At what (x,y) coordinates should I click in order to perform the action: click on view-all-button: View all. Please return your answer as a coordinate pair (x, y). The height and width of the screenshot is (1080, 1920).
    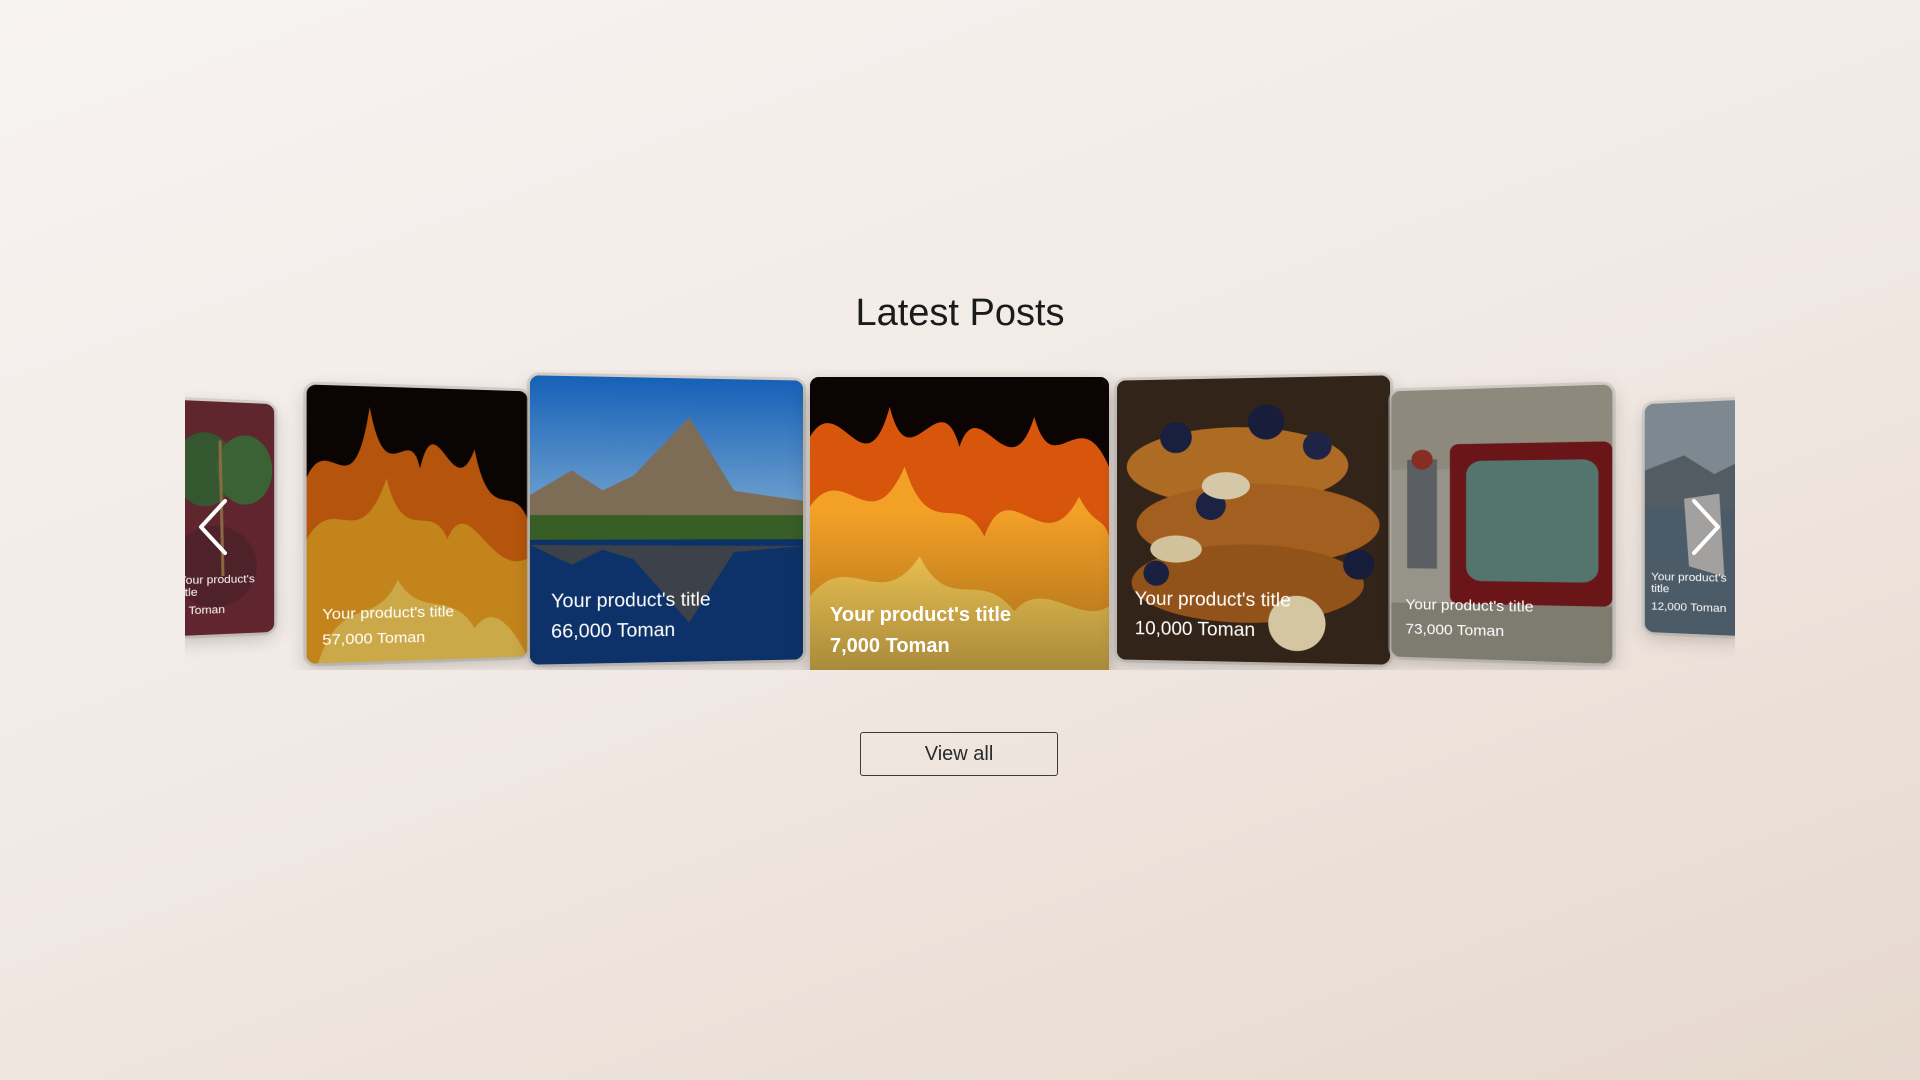
    Looking at the image, I should click on (959, 754).